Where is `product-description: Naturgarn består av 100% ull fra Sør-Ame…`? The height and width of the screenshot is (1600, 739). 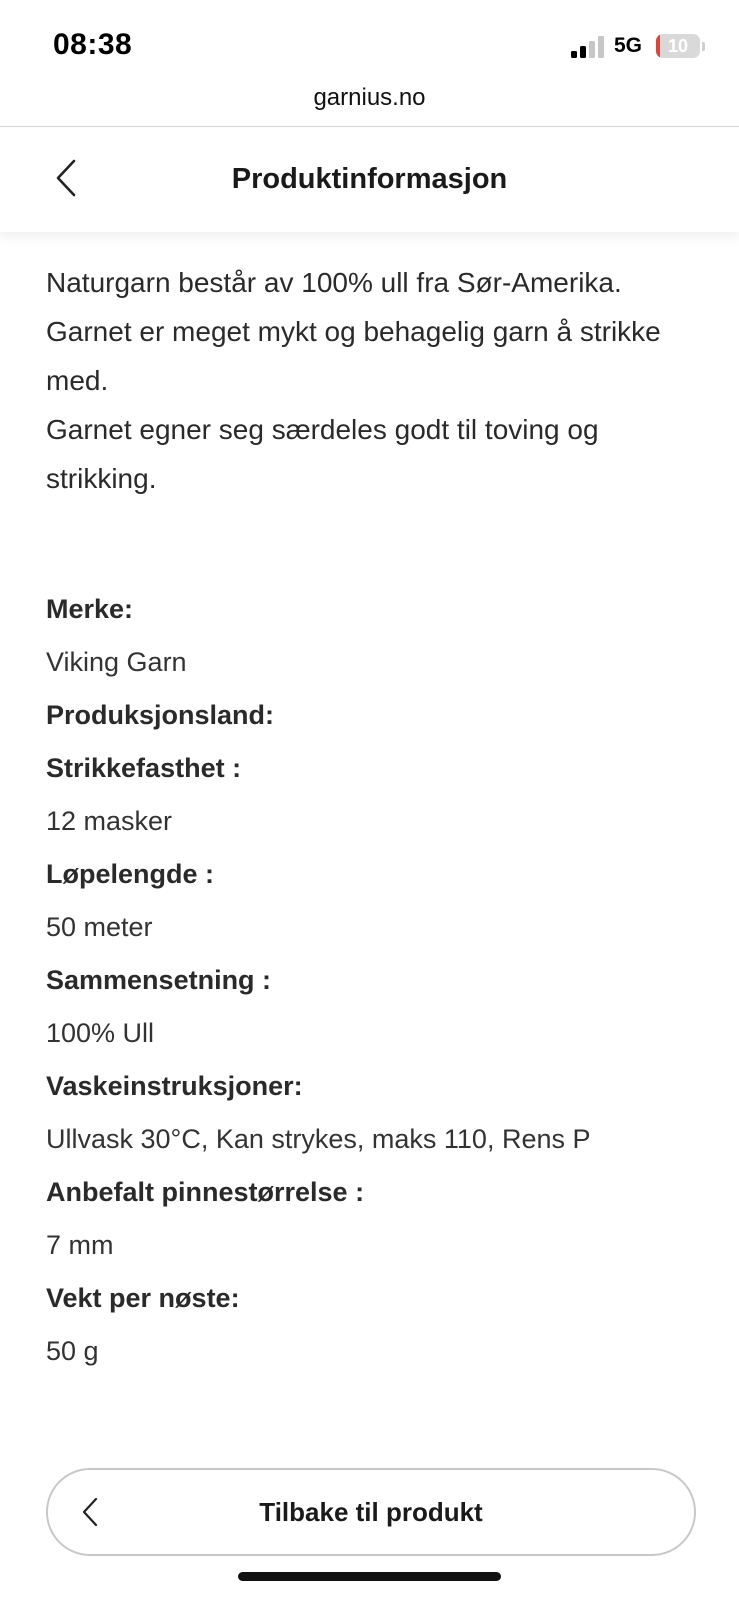
product-description: Naturgarn består av 100% ull fra Sør-Ame… is located at coordinates (376, 380).